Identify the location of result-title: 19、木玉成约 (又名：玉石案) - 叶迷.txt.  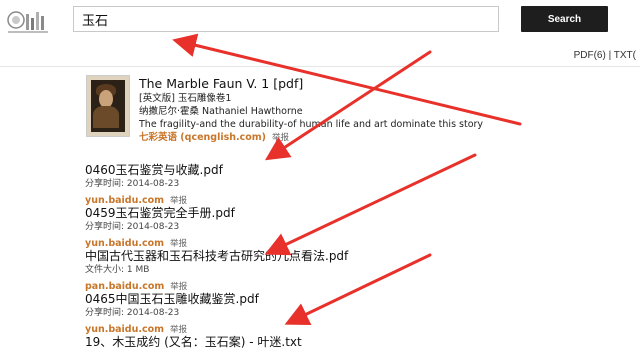
(216, 342).